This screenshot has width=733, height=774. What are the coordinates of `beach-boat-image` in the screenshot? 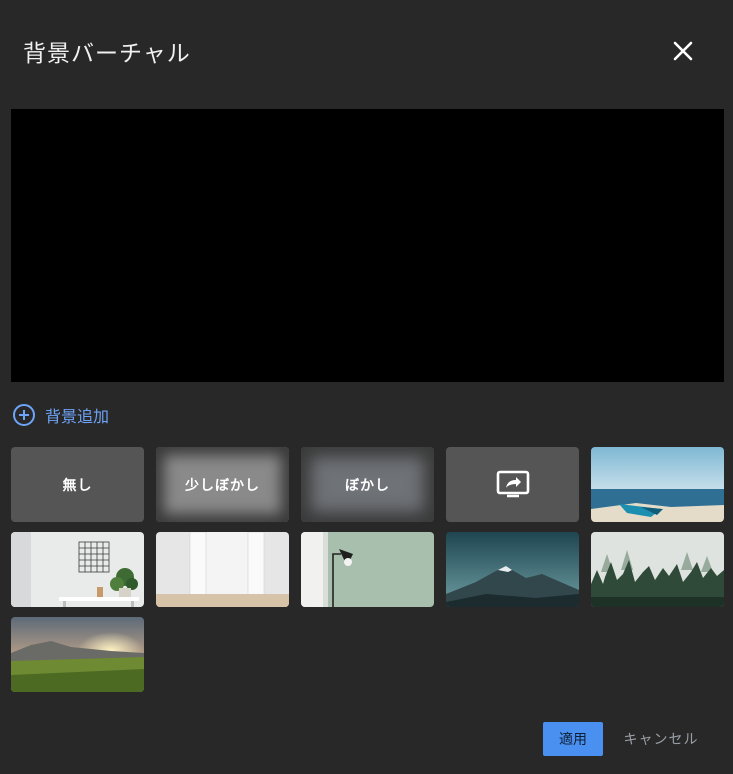 It's located at (657, 484).